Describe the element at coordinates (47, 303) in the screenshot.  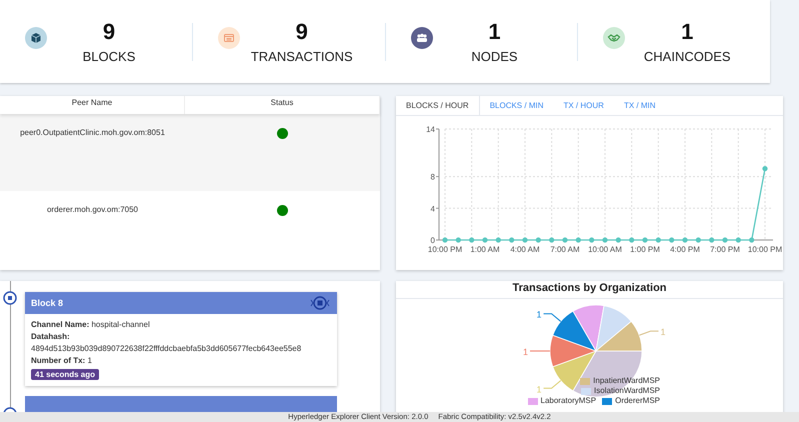
I see `block-title: Block 8` at that location.